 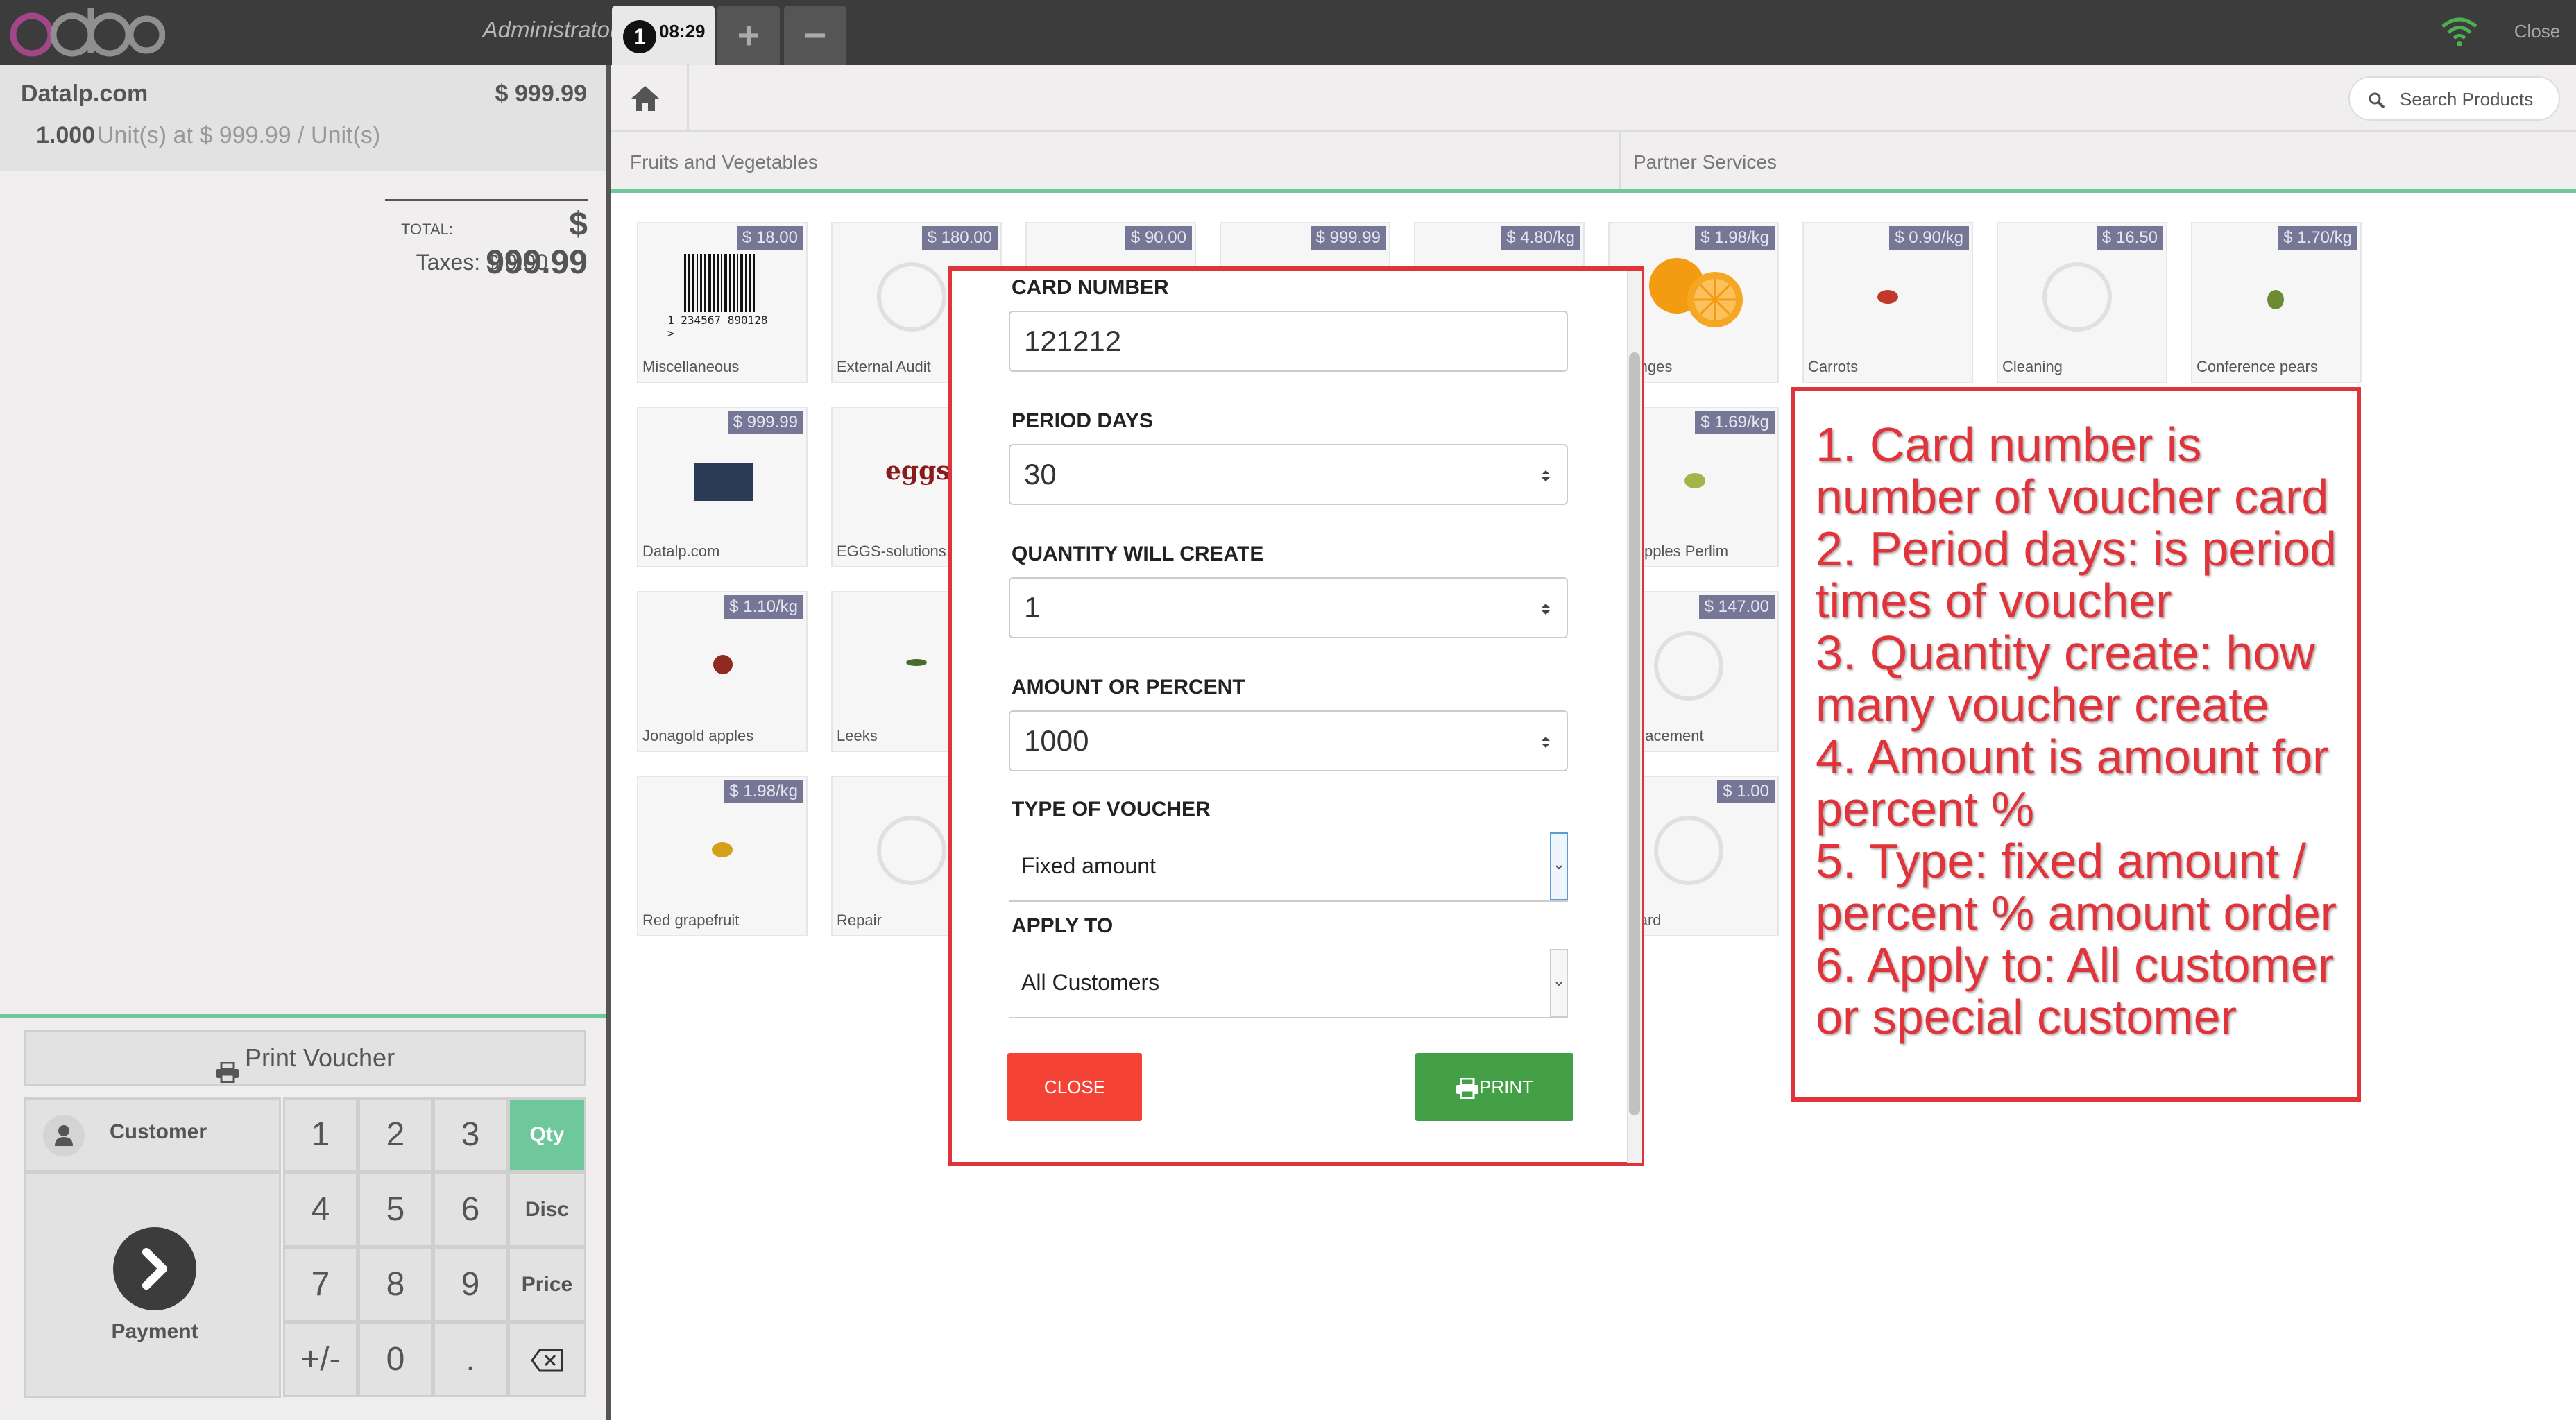 I want to click on product-name: Conference pears, so click(x=2257, y=366).